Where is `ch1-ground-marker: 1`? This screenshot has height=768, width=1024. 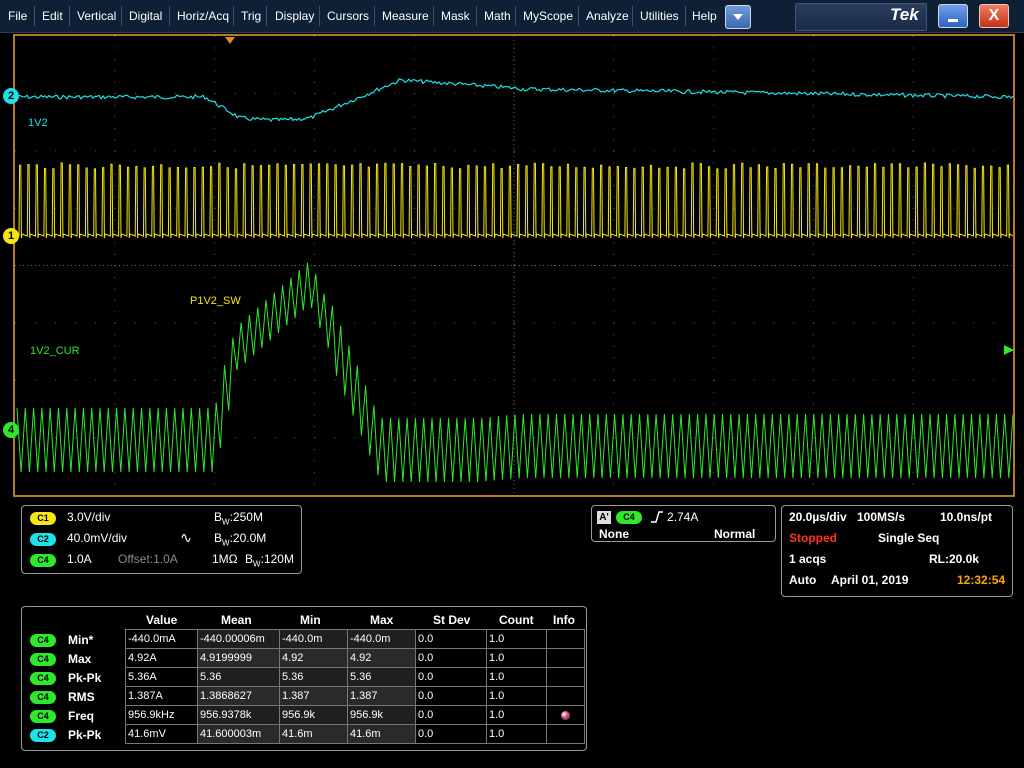 ch1-ground-marker: 1 is located at coordinates (11, 236).